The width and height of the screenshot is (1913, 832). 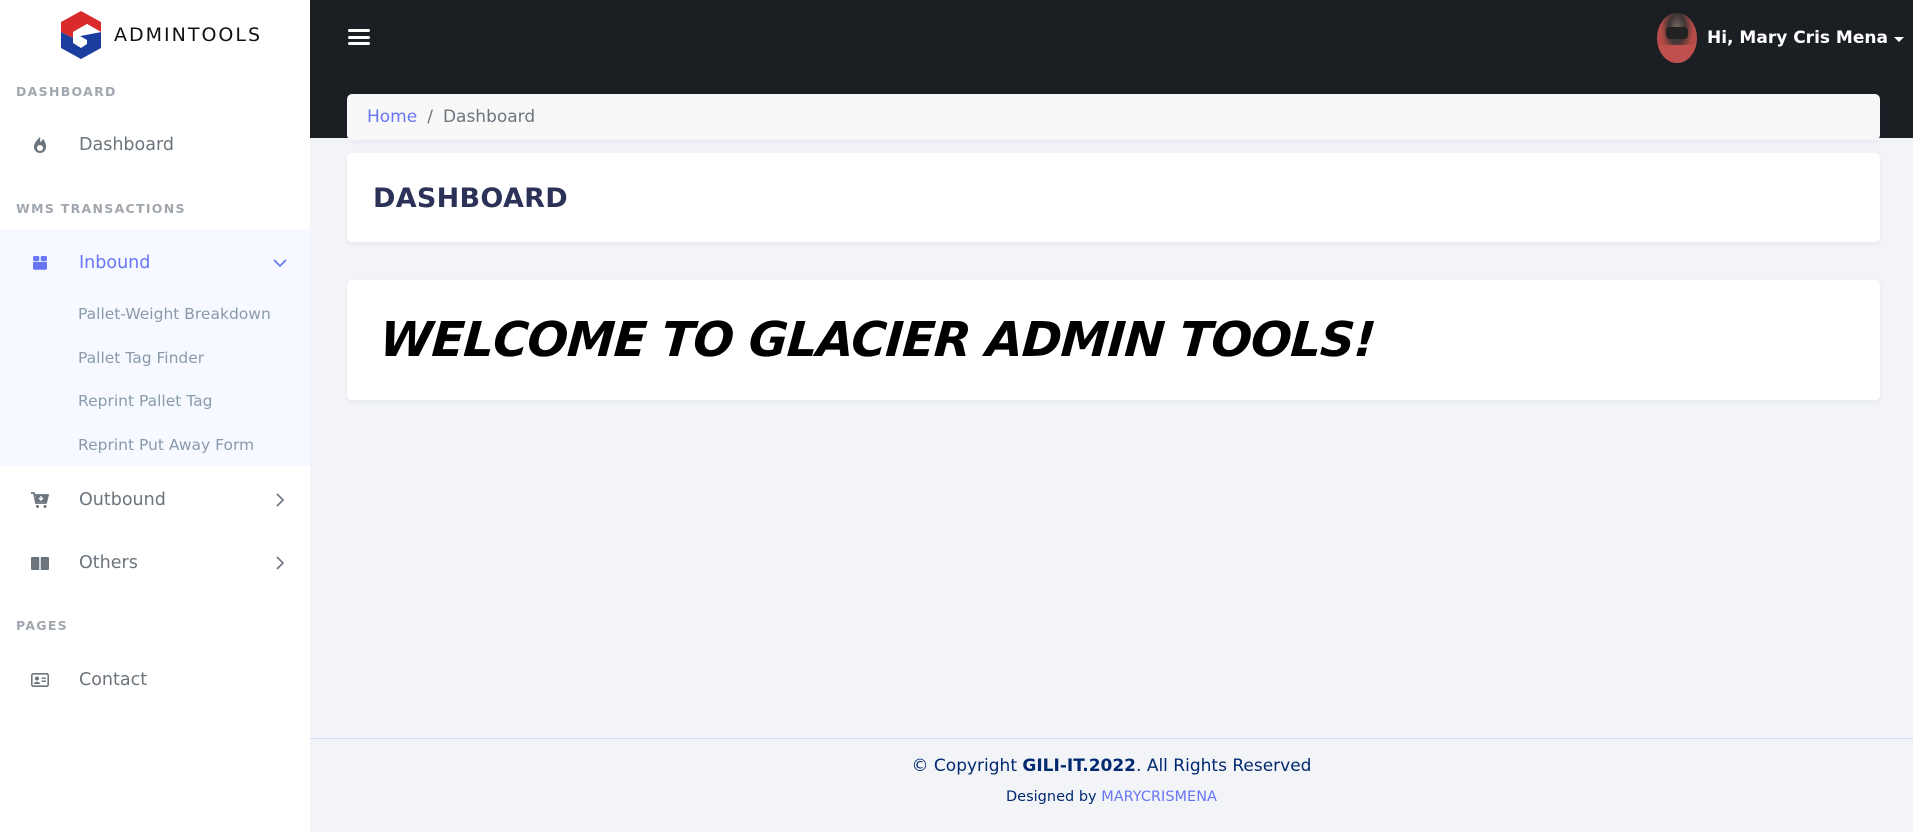 I want to click on box-icon, so click(x=40, y=263).